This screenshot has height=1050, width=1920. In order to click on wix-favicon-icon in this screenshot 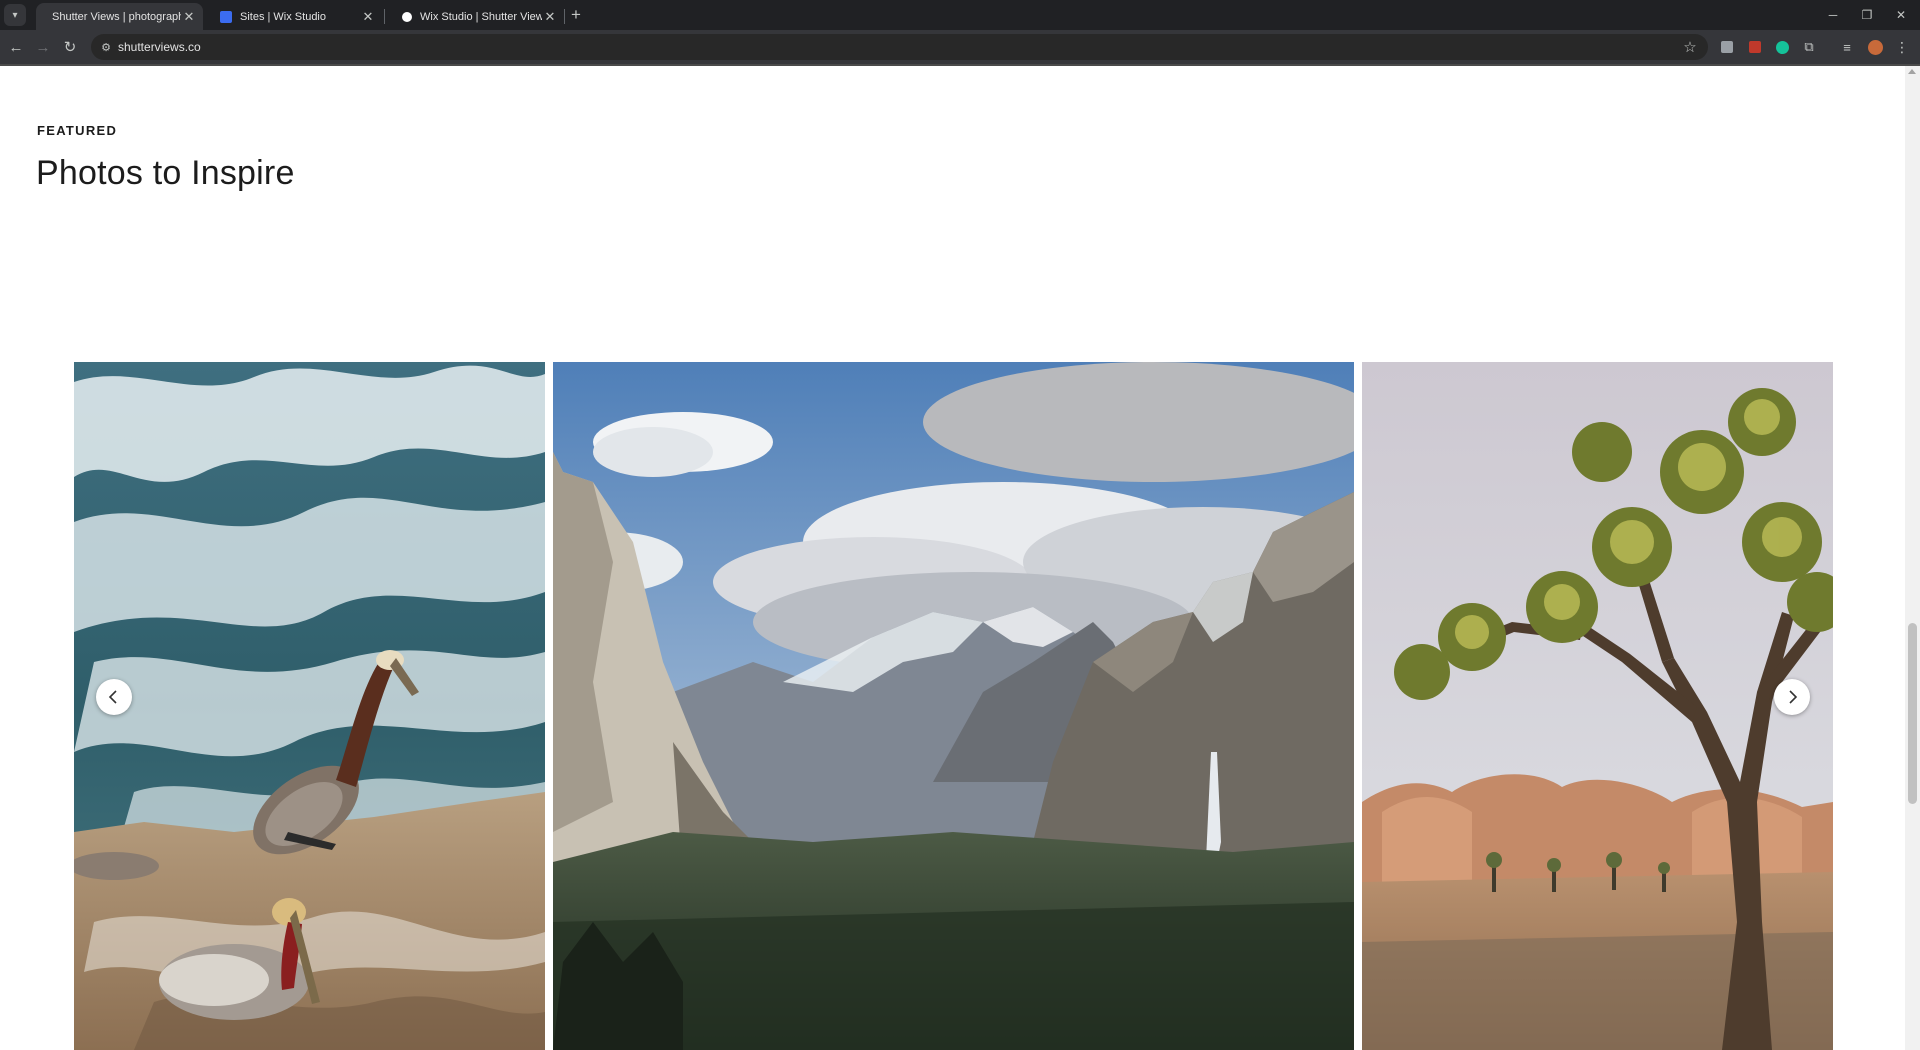, I will do `click(226, 16)`.